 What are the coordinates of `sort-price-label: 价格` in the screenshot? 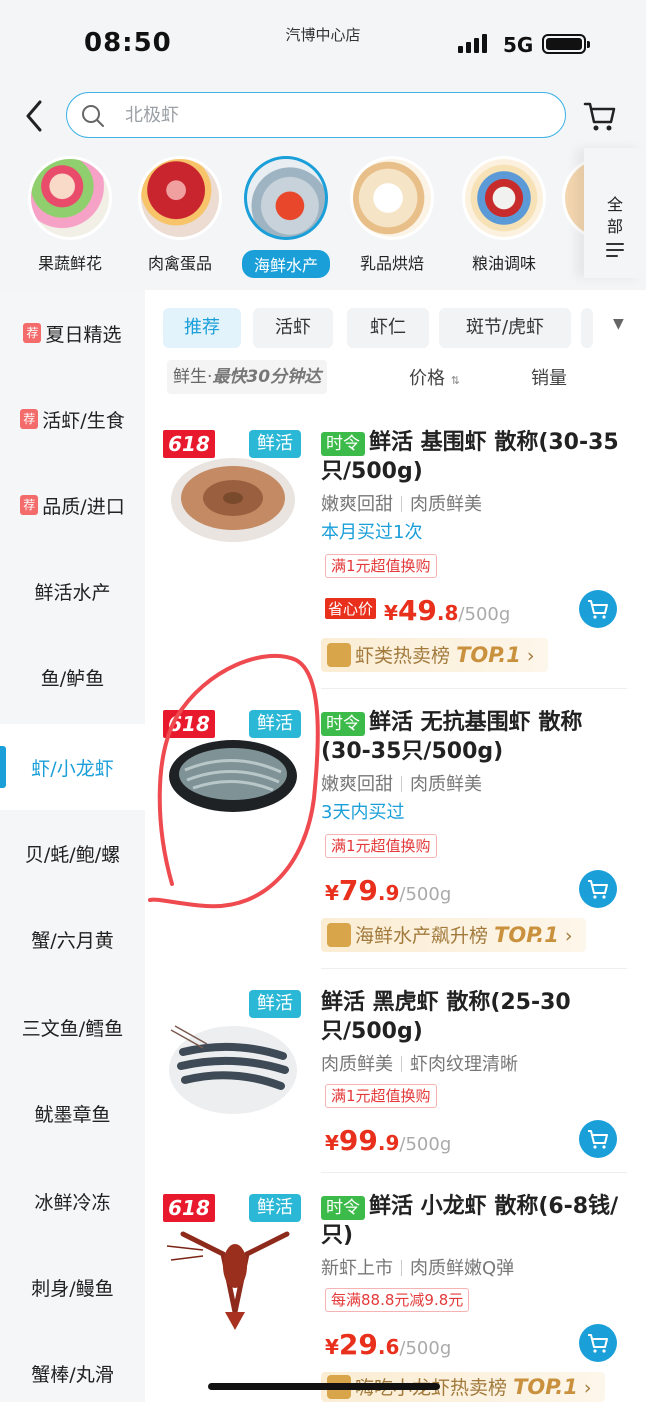 It's located at (427, 378).